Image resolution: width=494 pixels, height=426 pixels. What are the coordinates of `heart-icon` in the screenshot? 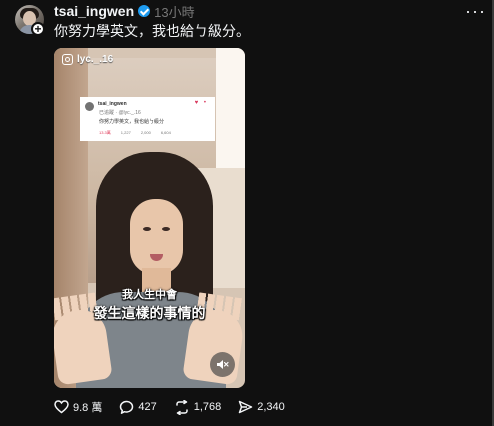 It's located at (61, 407).